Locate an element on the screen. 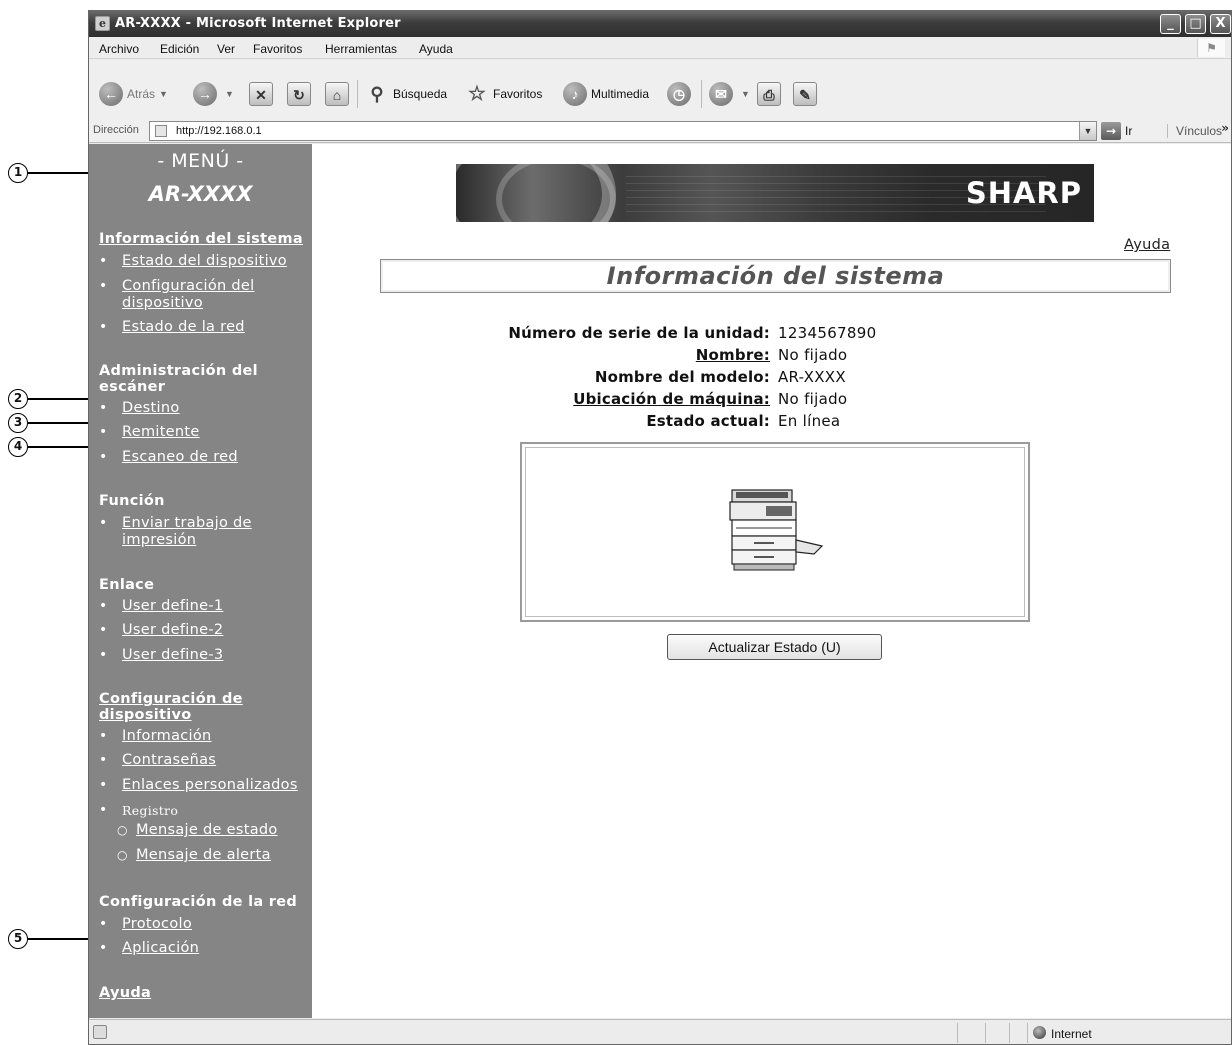 This screenshot has height=1045, width=1232. nav-device-settings: Configuración de dispositivo is located at coordinates (179, 707).